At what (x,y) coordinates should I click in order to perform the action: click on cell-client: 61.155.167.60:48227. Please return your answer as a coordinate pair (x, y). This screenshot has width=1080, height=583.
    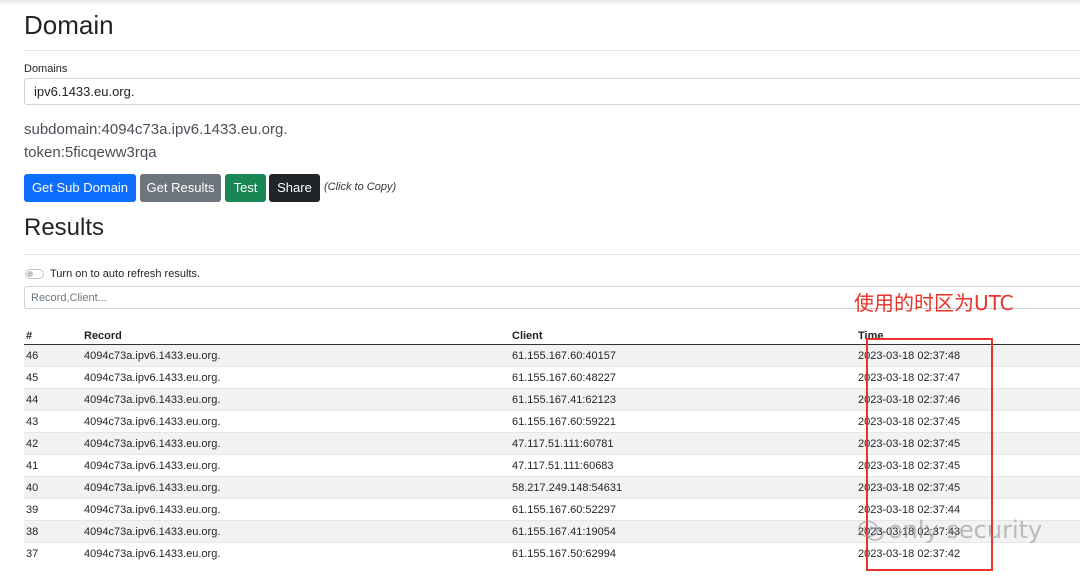
    Looking at the image, I should click on (683, 377).